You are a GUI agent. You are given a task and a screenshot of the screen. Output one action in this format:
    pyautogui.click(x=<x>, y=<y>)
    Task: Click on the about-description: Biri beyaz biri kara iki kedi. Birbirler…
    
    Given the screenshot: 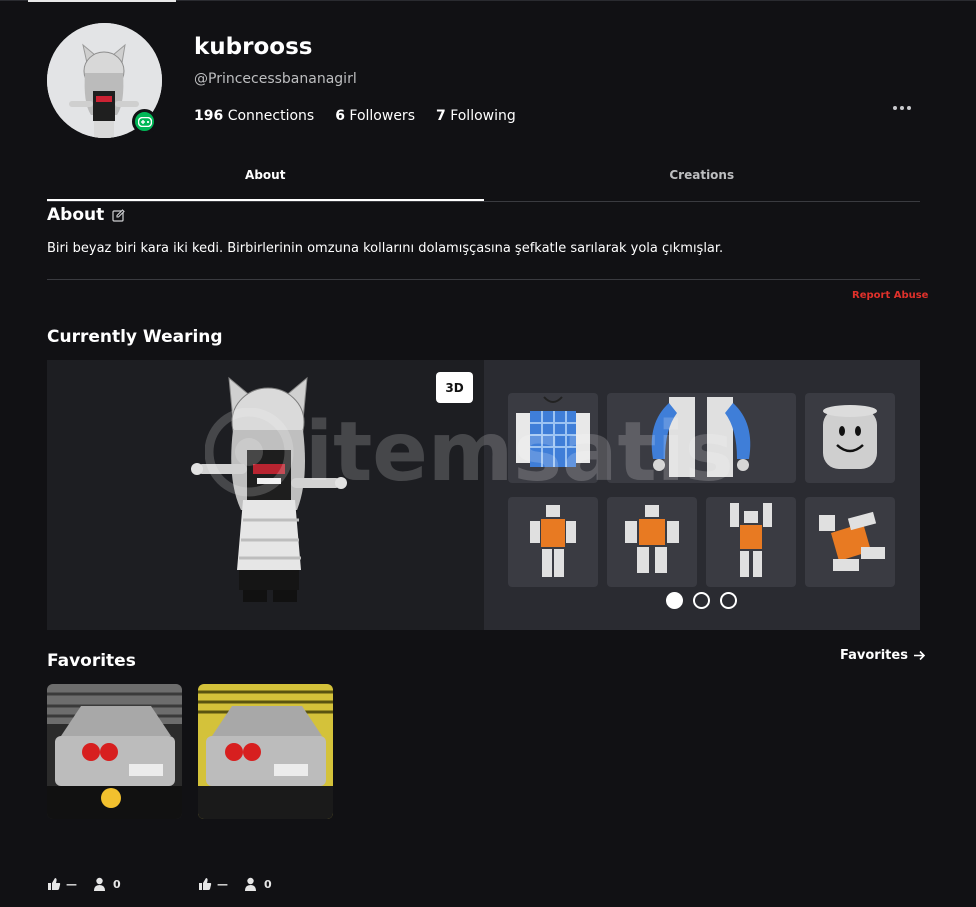 What is the action you would take?
    pyautogui.click(x=385, y=248)
    